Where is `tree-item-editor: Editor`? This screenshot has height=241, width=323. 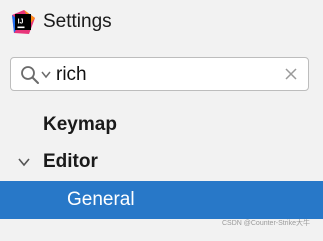 tree-item-editor: Editor is located at coordinates (161, 162).